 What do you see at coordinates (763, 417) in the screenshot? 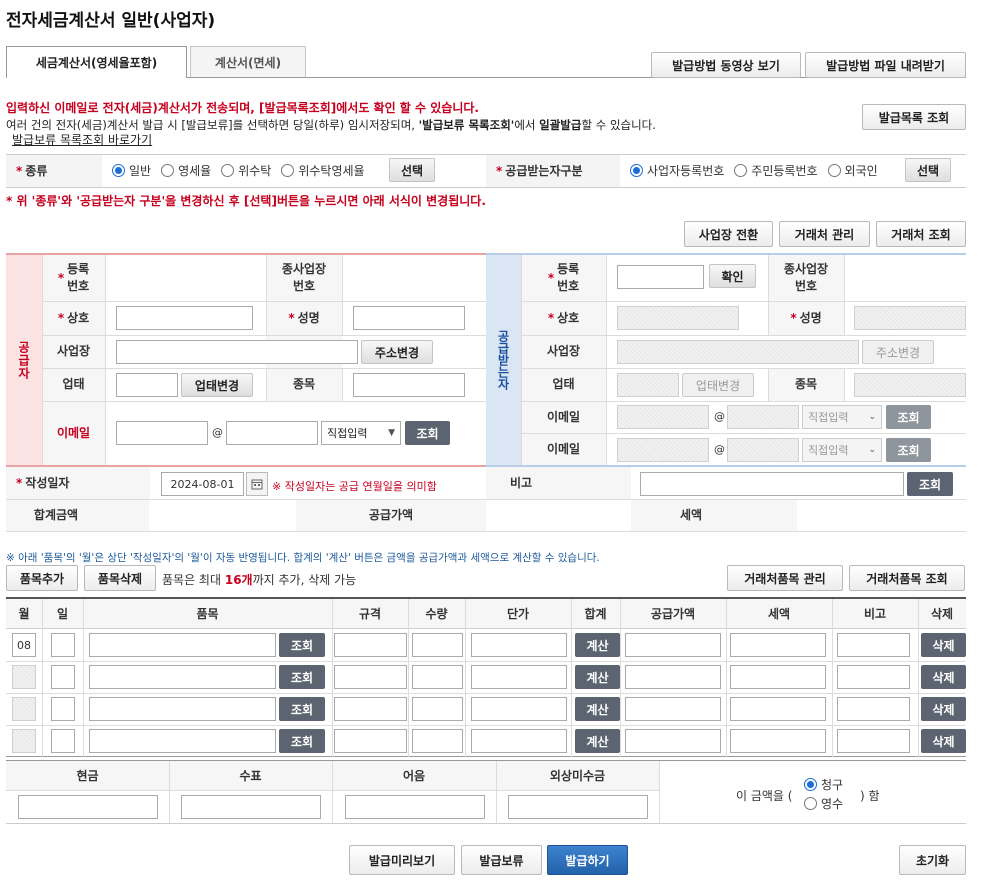
I see `receiver-email1-domain-input` at bounding box center [763, 417].